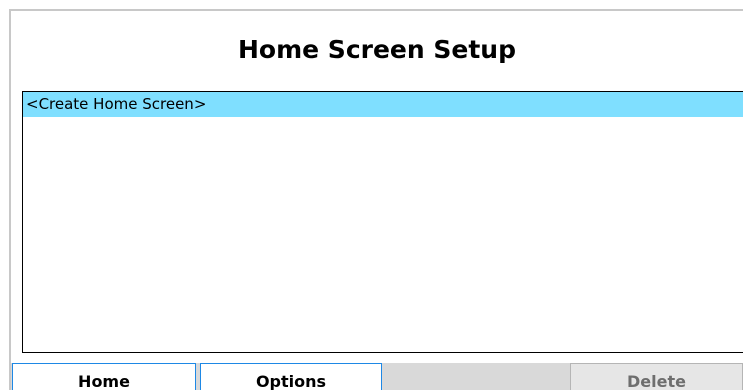  I want to click on options-softkey-button: Options, so click(291, 376).